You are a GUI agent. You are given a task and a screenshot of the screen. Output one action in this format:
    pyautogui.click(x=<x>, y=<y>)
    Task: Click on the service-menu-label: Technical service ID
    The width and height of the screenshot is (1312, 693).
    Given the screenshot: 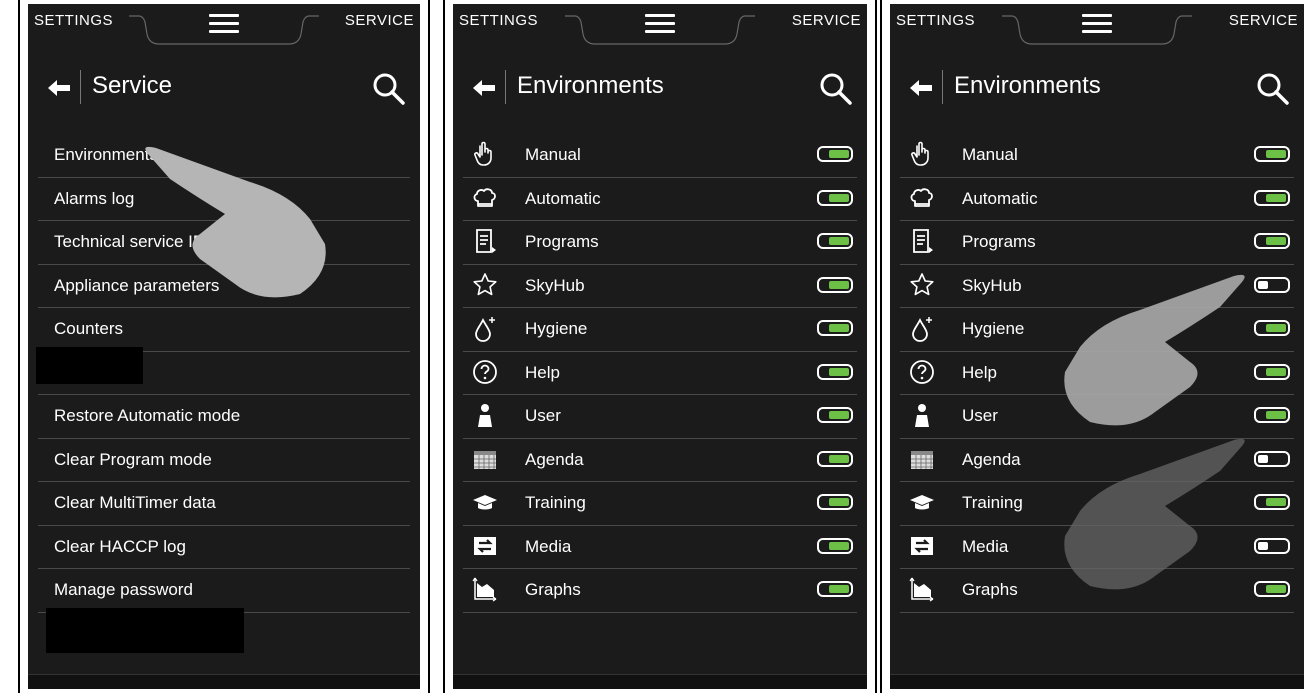 What is the action you would take?
    pyautogui.click(x=130, y=241)
    